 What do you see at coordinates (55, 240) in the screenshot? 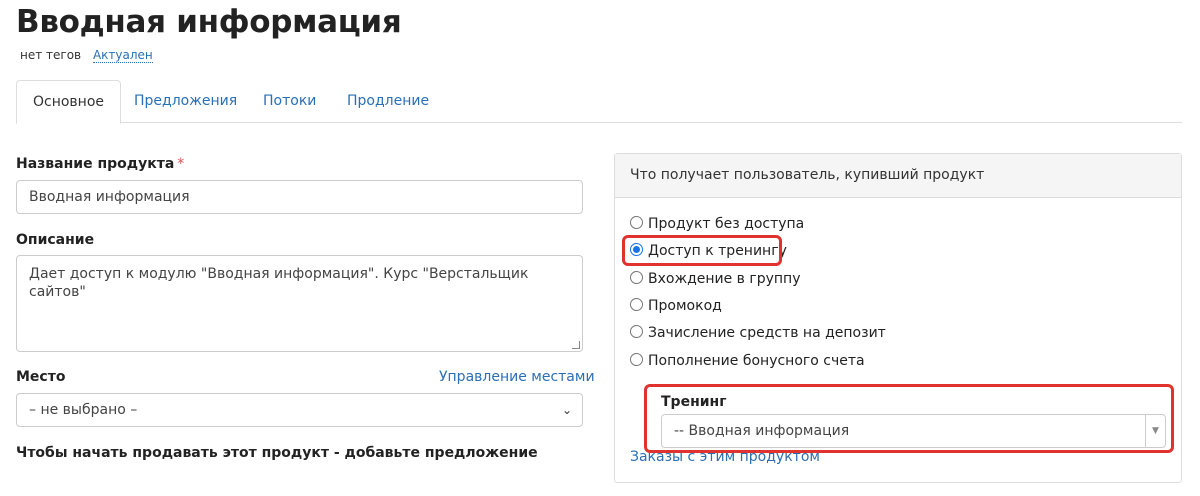
I see `description-label: Описание` at bounding box center [55, 240].